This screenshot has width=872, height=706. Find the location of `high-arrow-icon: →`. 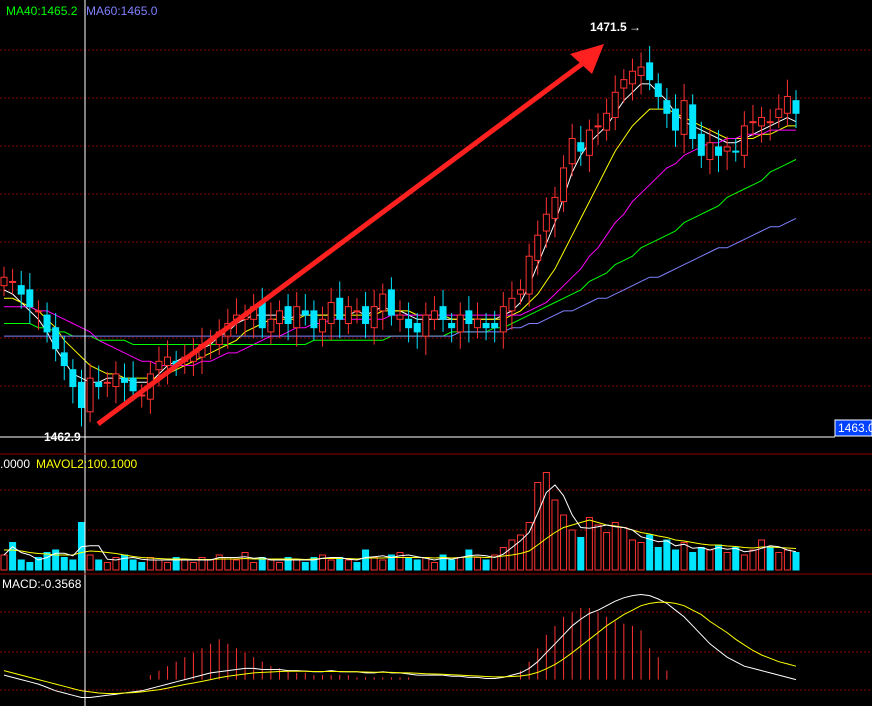

high-arrow-icon: → is located at coordinates (635, 27).